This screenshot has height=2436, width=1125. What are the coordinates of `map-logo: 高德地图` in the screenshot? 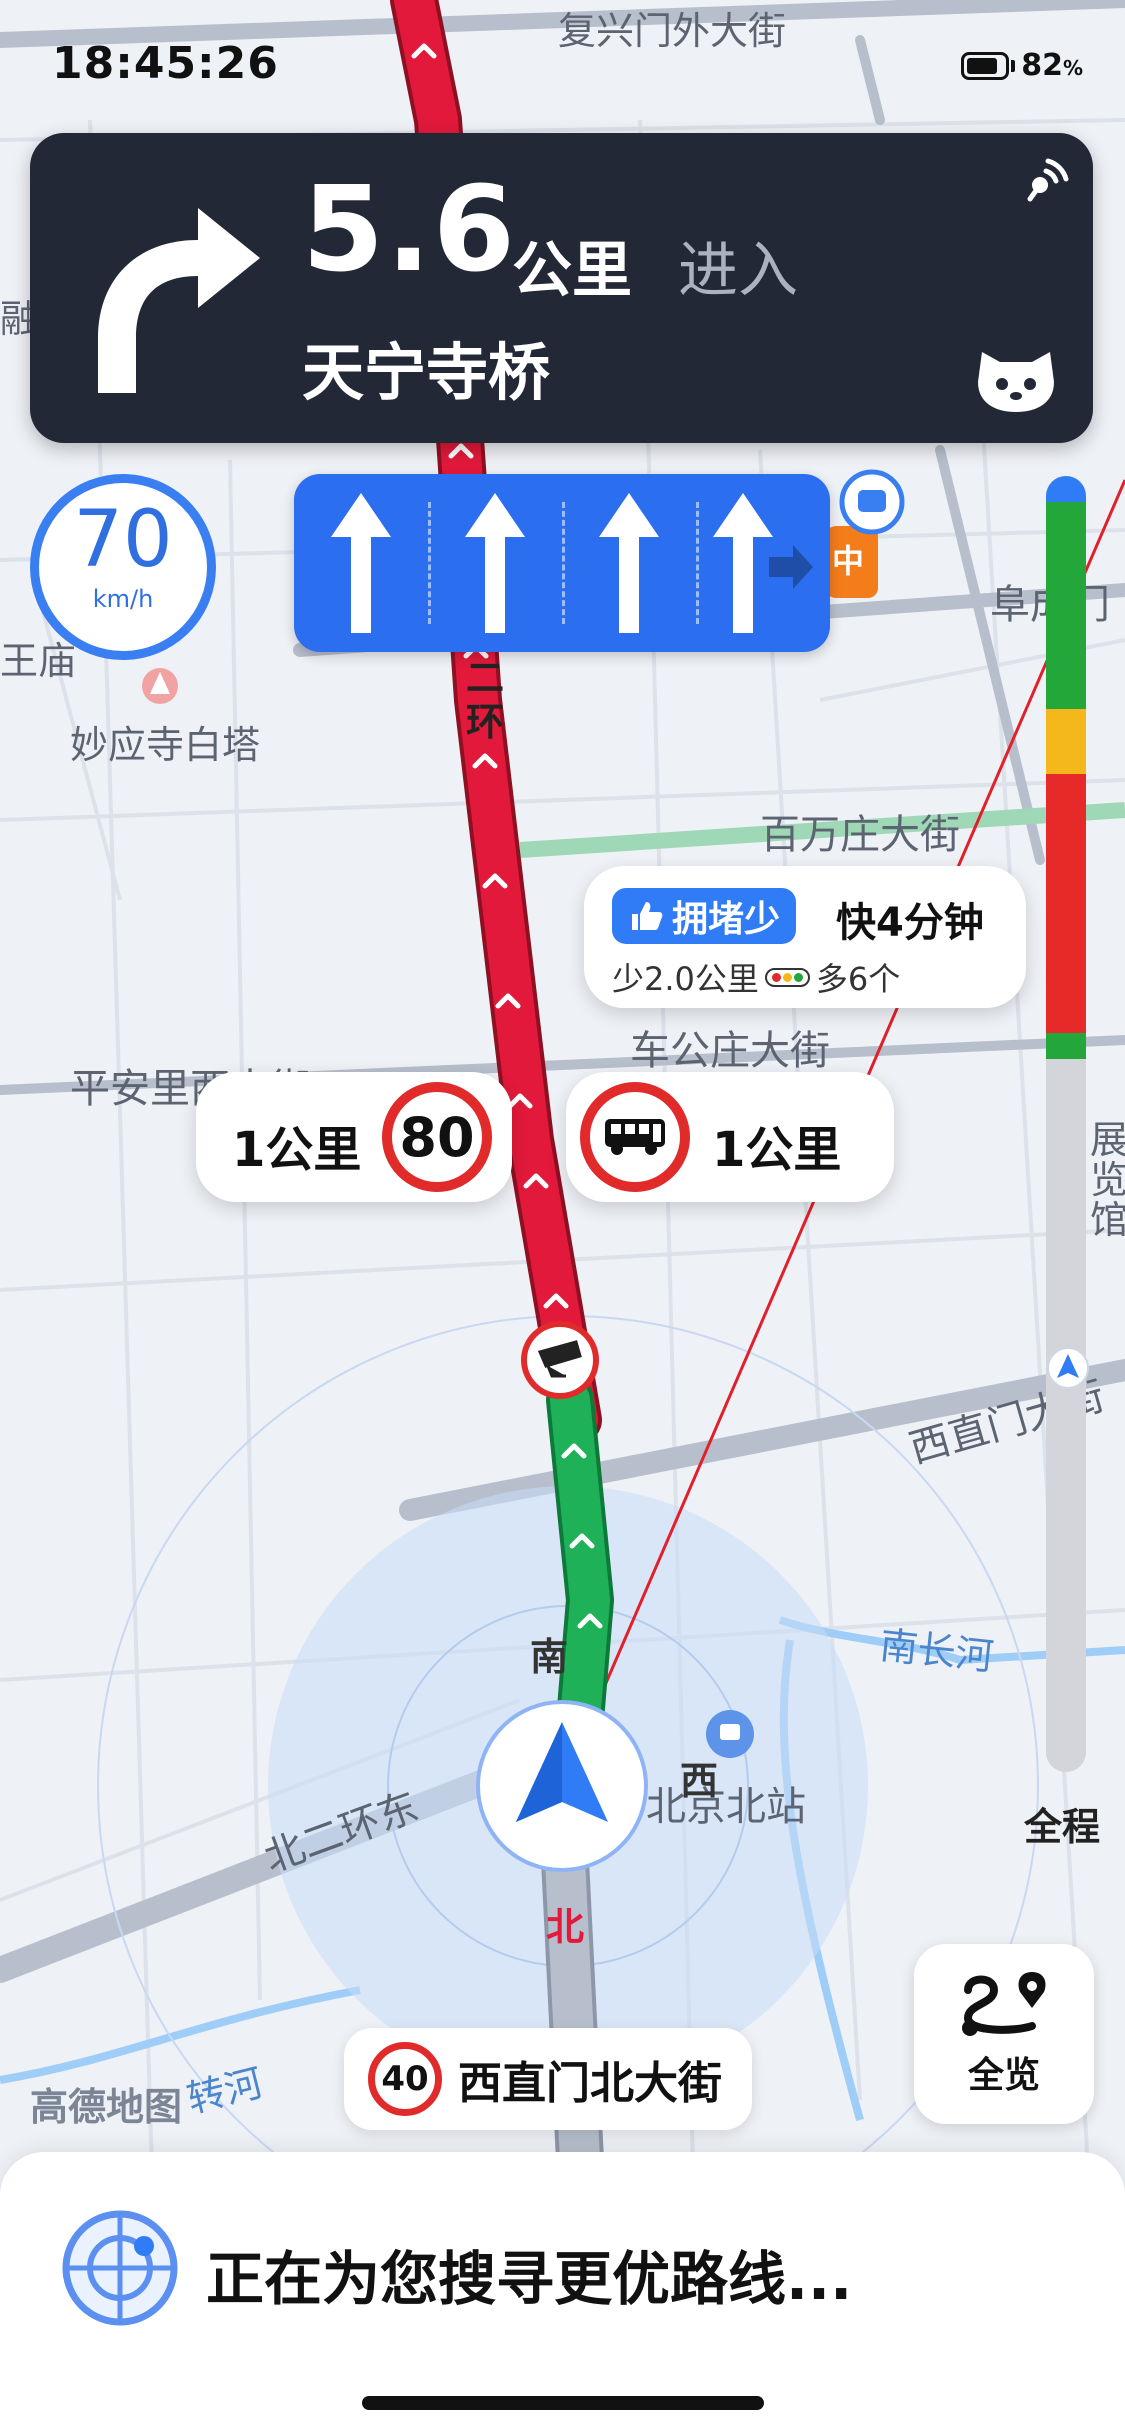 It's located at (106, 2107).